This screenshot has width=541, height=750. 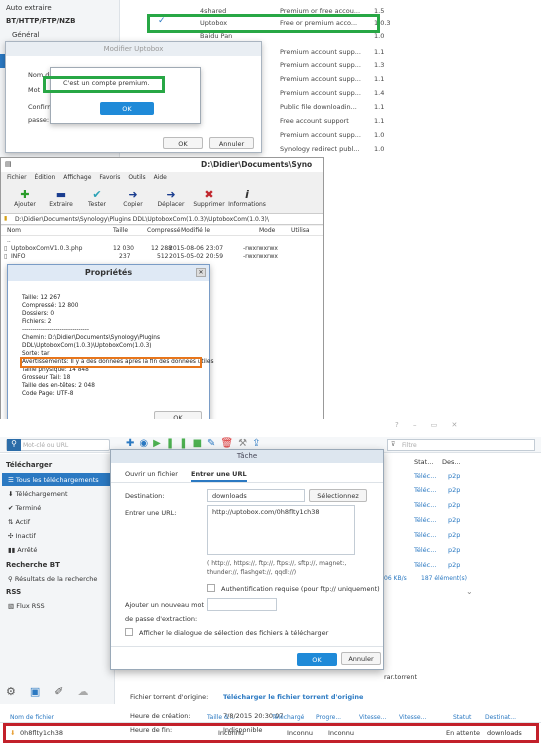 What do you see at coordinates (132, 443) in the screenshot?
I see `add-icon: ✚` at bounding box center [132, 443].